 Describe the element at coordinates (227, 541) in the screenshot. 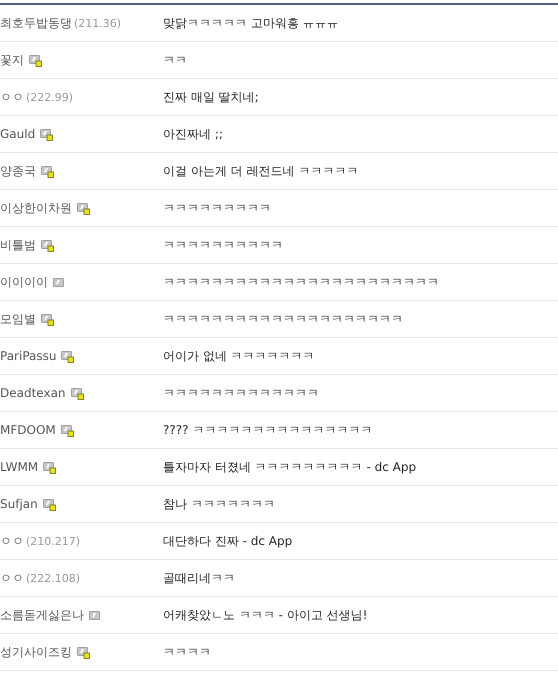

I see `comment-text: 대단하다 진짜 - dc App` at that location.